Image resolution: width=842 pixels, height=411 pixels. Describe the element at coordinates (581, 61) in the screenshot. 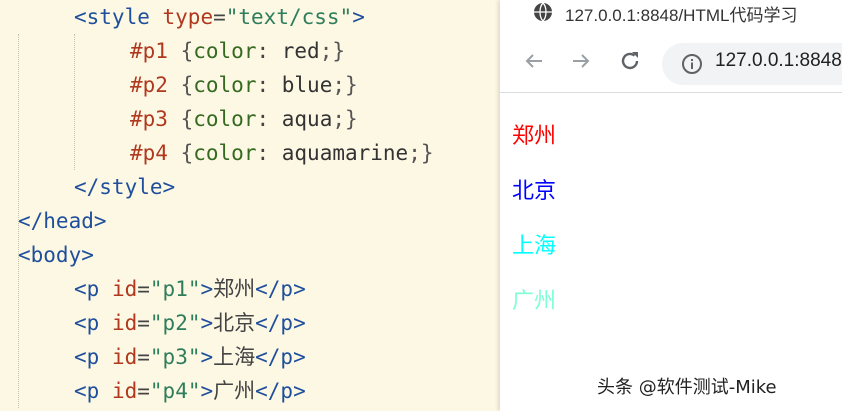

I see `forward-arrow-icon` at that location.